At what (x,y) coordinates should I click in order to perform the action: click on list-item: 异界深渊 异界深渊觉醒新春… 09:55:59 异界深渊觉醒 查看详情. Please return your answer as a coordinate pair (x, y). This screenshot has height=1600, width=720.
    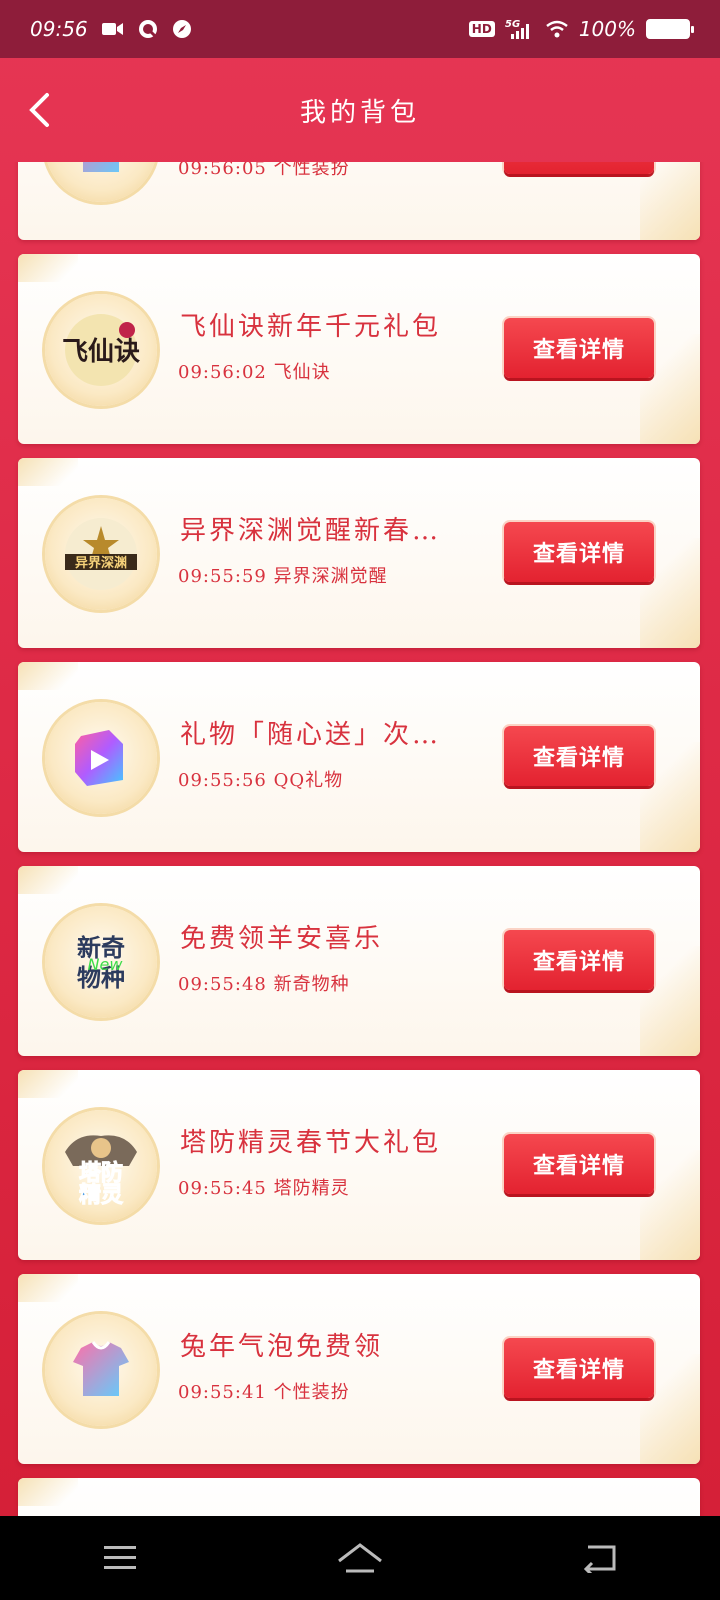
    Looking at the image, I should click on (359, 553).